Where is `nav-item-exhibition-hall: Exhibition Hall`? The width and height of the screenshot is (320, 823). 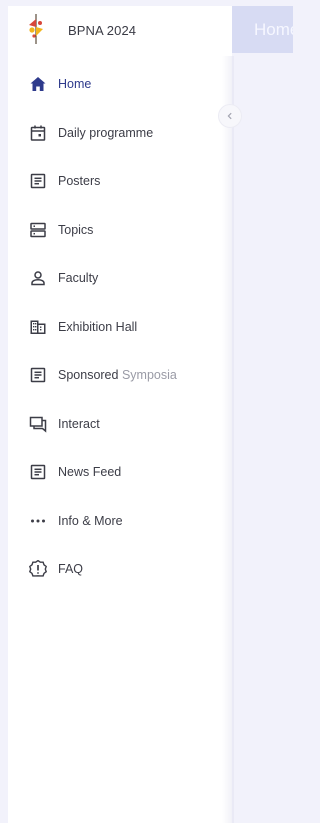
nav-item-exhibition-hall: Exhibition Hall is located at coordinates (120, 327).